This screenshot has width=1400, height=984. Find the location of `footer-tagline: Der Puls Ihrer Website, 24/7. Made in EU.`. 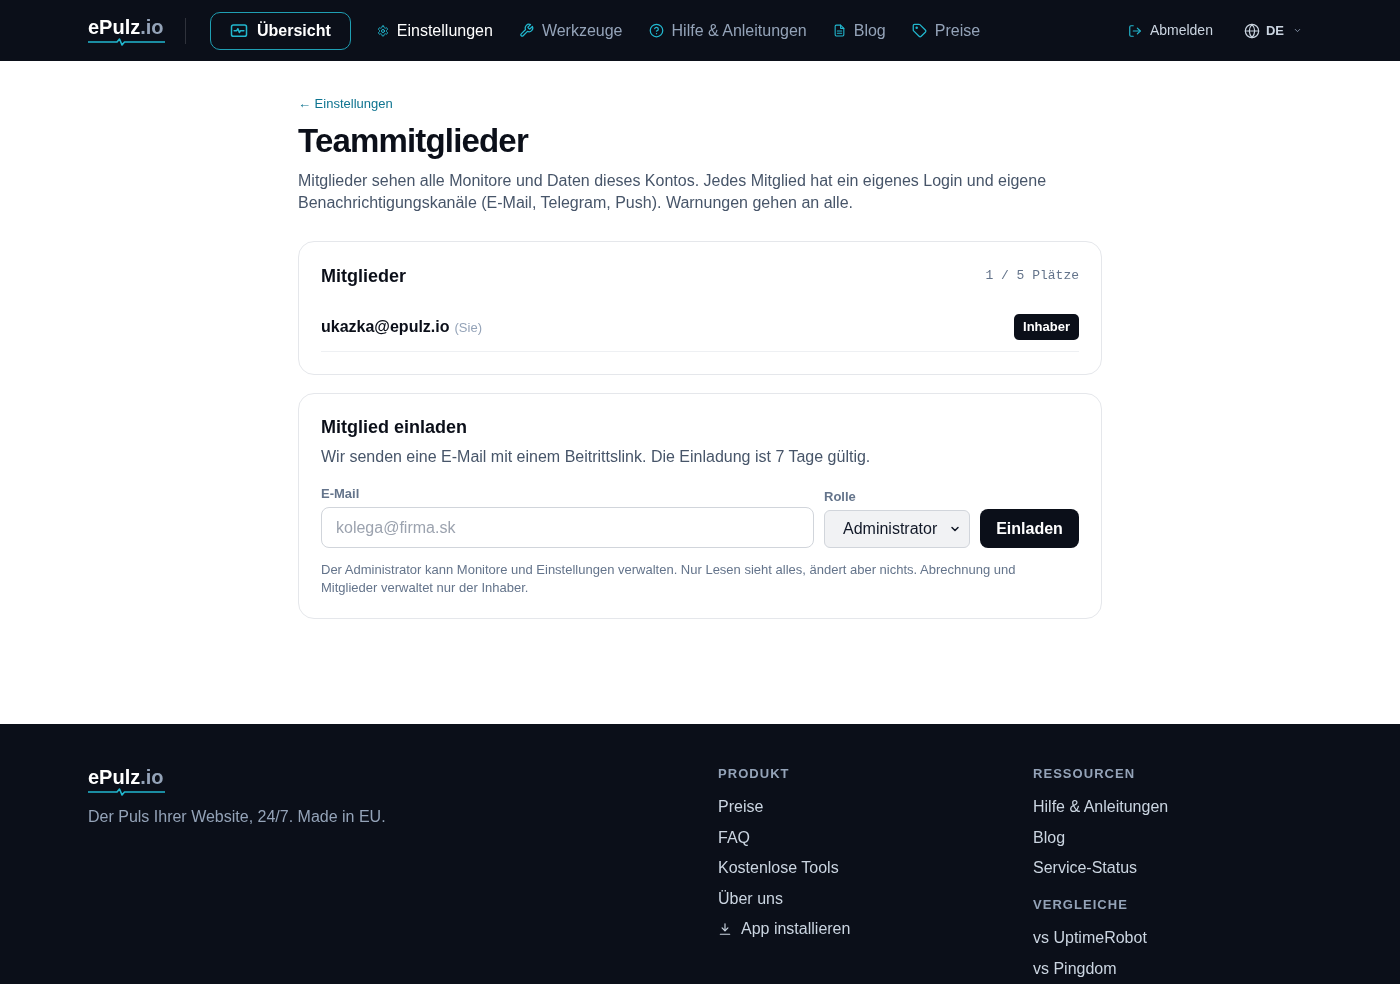

footer-tagline: Der Puls Ihrer Website, 24/7. Made in EU. is located at coordinates (237, 817).